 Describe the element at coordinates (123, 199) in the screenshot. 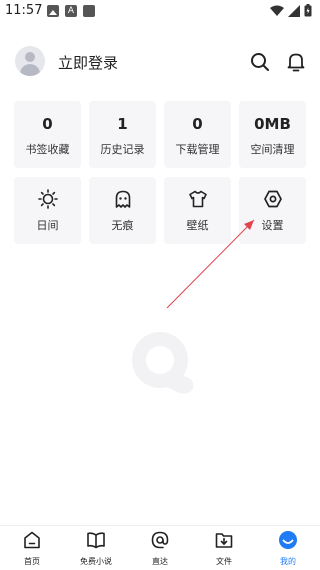

I see `ghost-icon` at that location.